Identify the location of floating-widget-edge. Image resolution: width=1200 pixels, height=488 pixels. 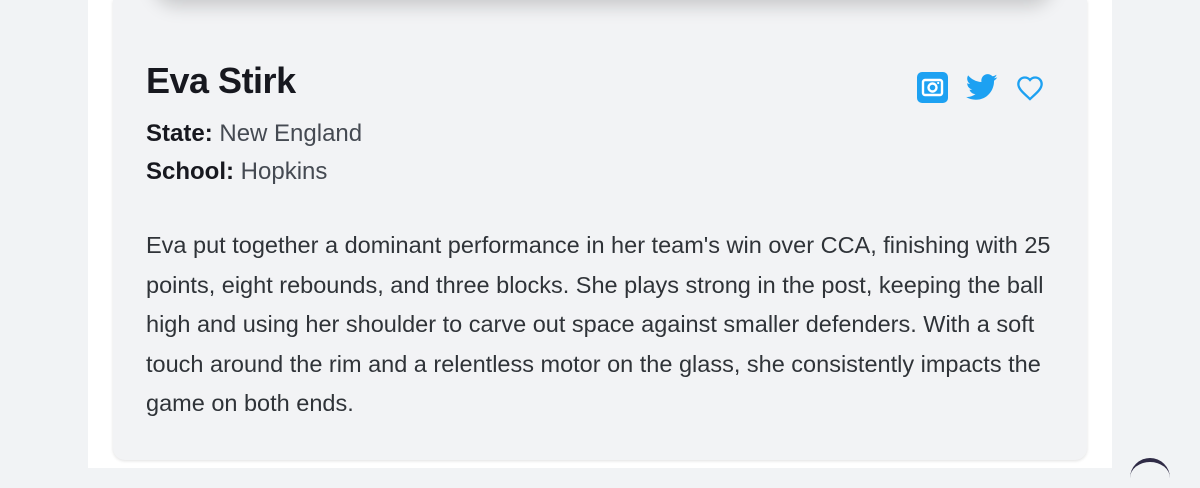
(1150, 473).